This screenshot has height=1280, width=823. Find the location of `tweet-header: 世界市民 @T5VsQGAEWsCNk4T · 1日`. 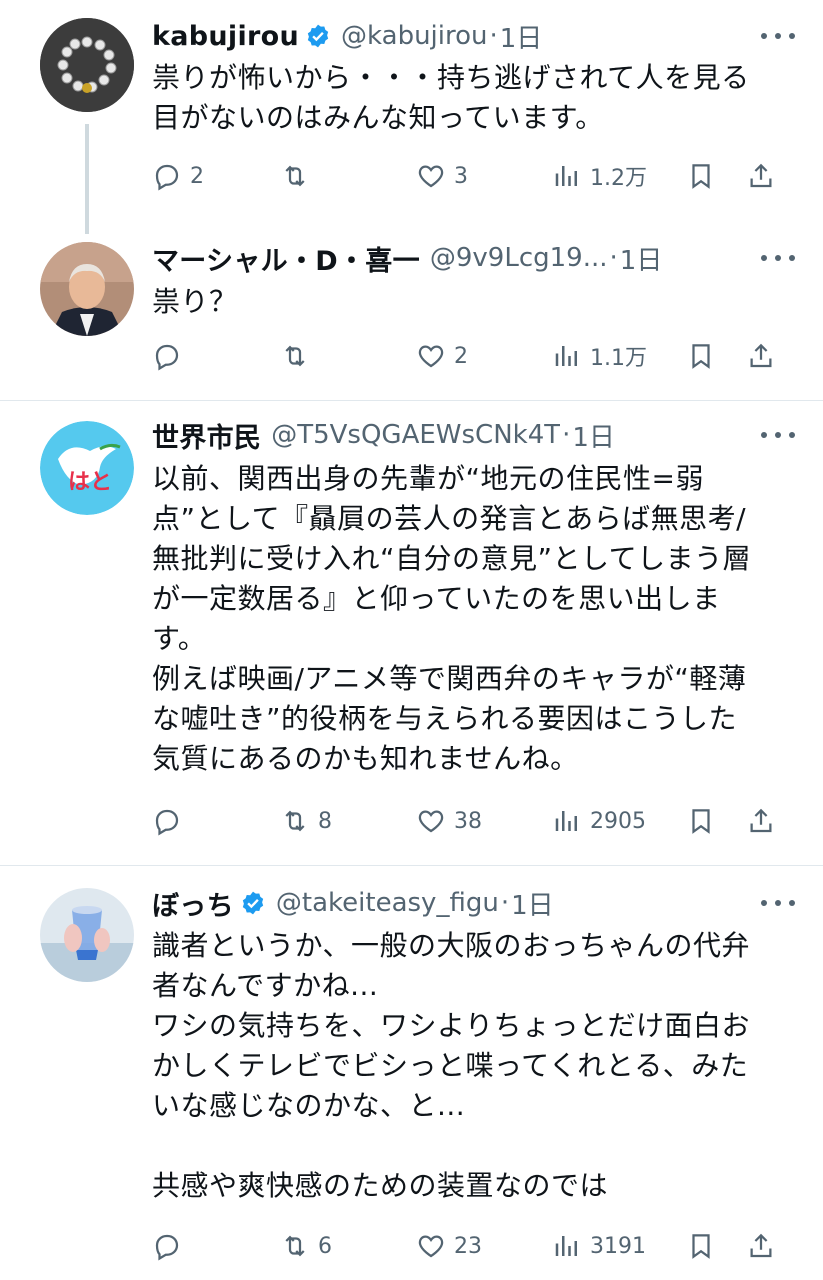

tweet-header: 世界市民 @T5VsQGAEWsCNk4T · 1日 is located at coordinates (473, 435).